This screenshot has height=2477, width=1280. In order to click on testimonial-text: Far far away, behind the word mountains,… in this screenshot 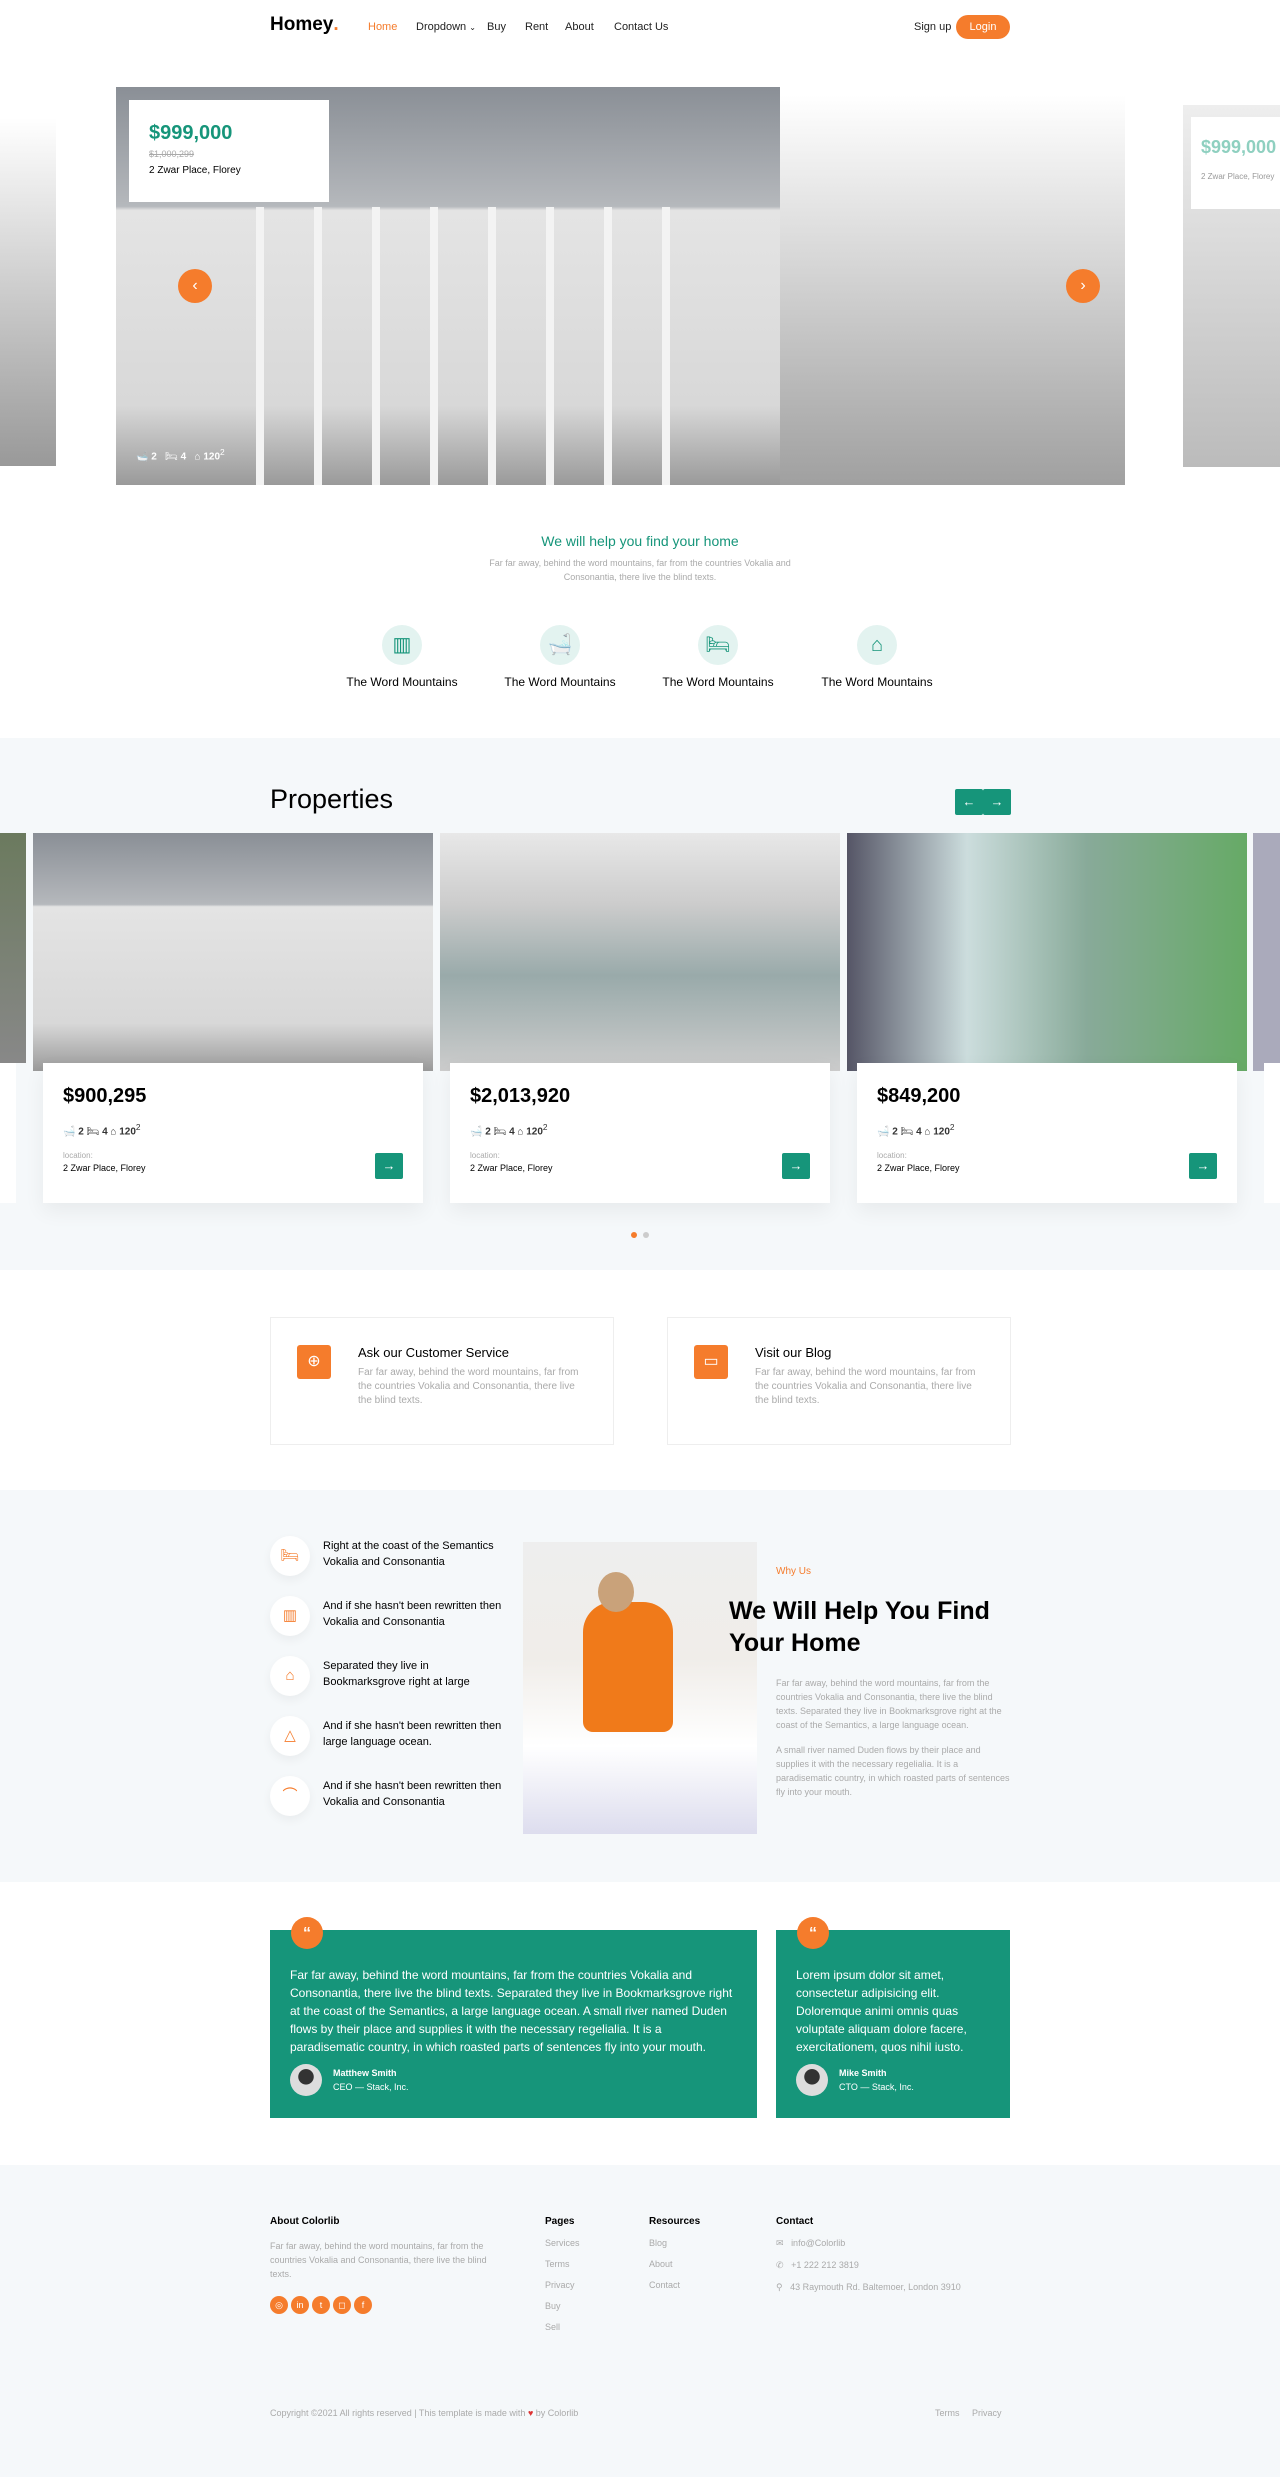, I will do `click(511, 2011)`.